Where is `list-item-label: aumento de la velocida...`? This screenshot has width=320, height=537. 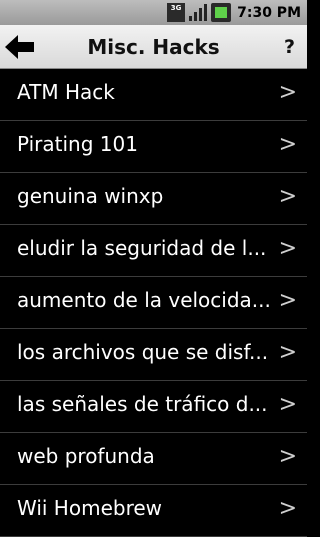 list-item-label: aumento de la velocida... is located at coordinates (144, 300).